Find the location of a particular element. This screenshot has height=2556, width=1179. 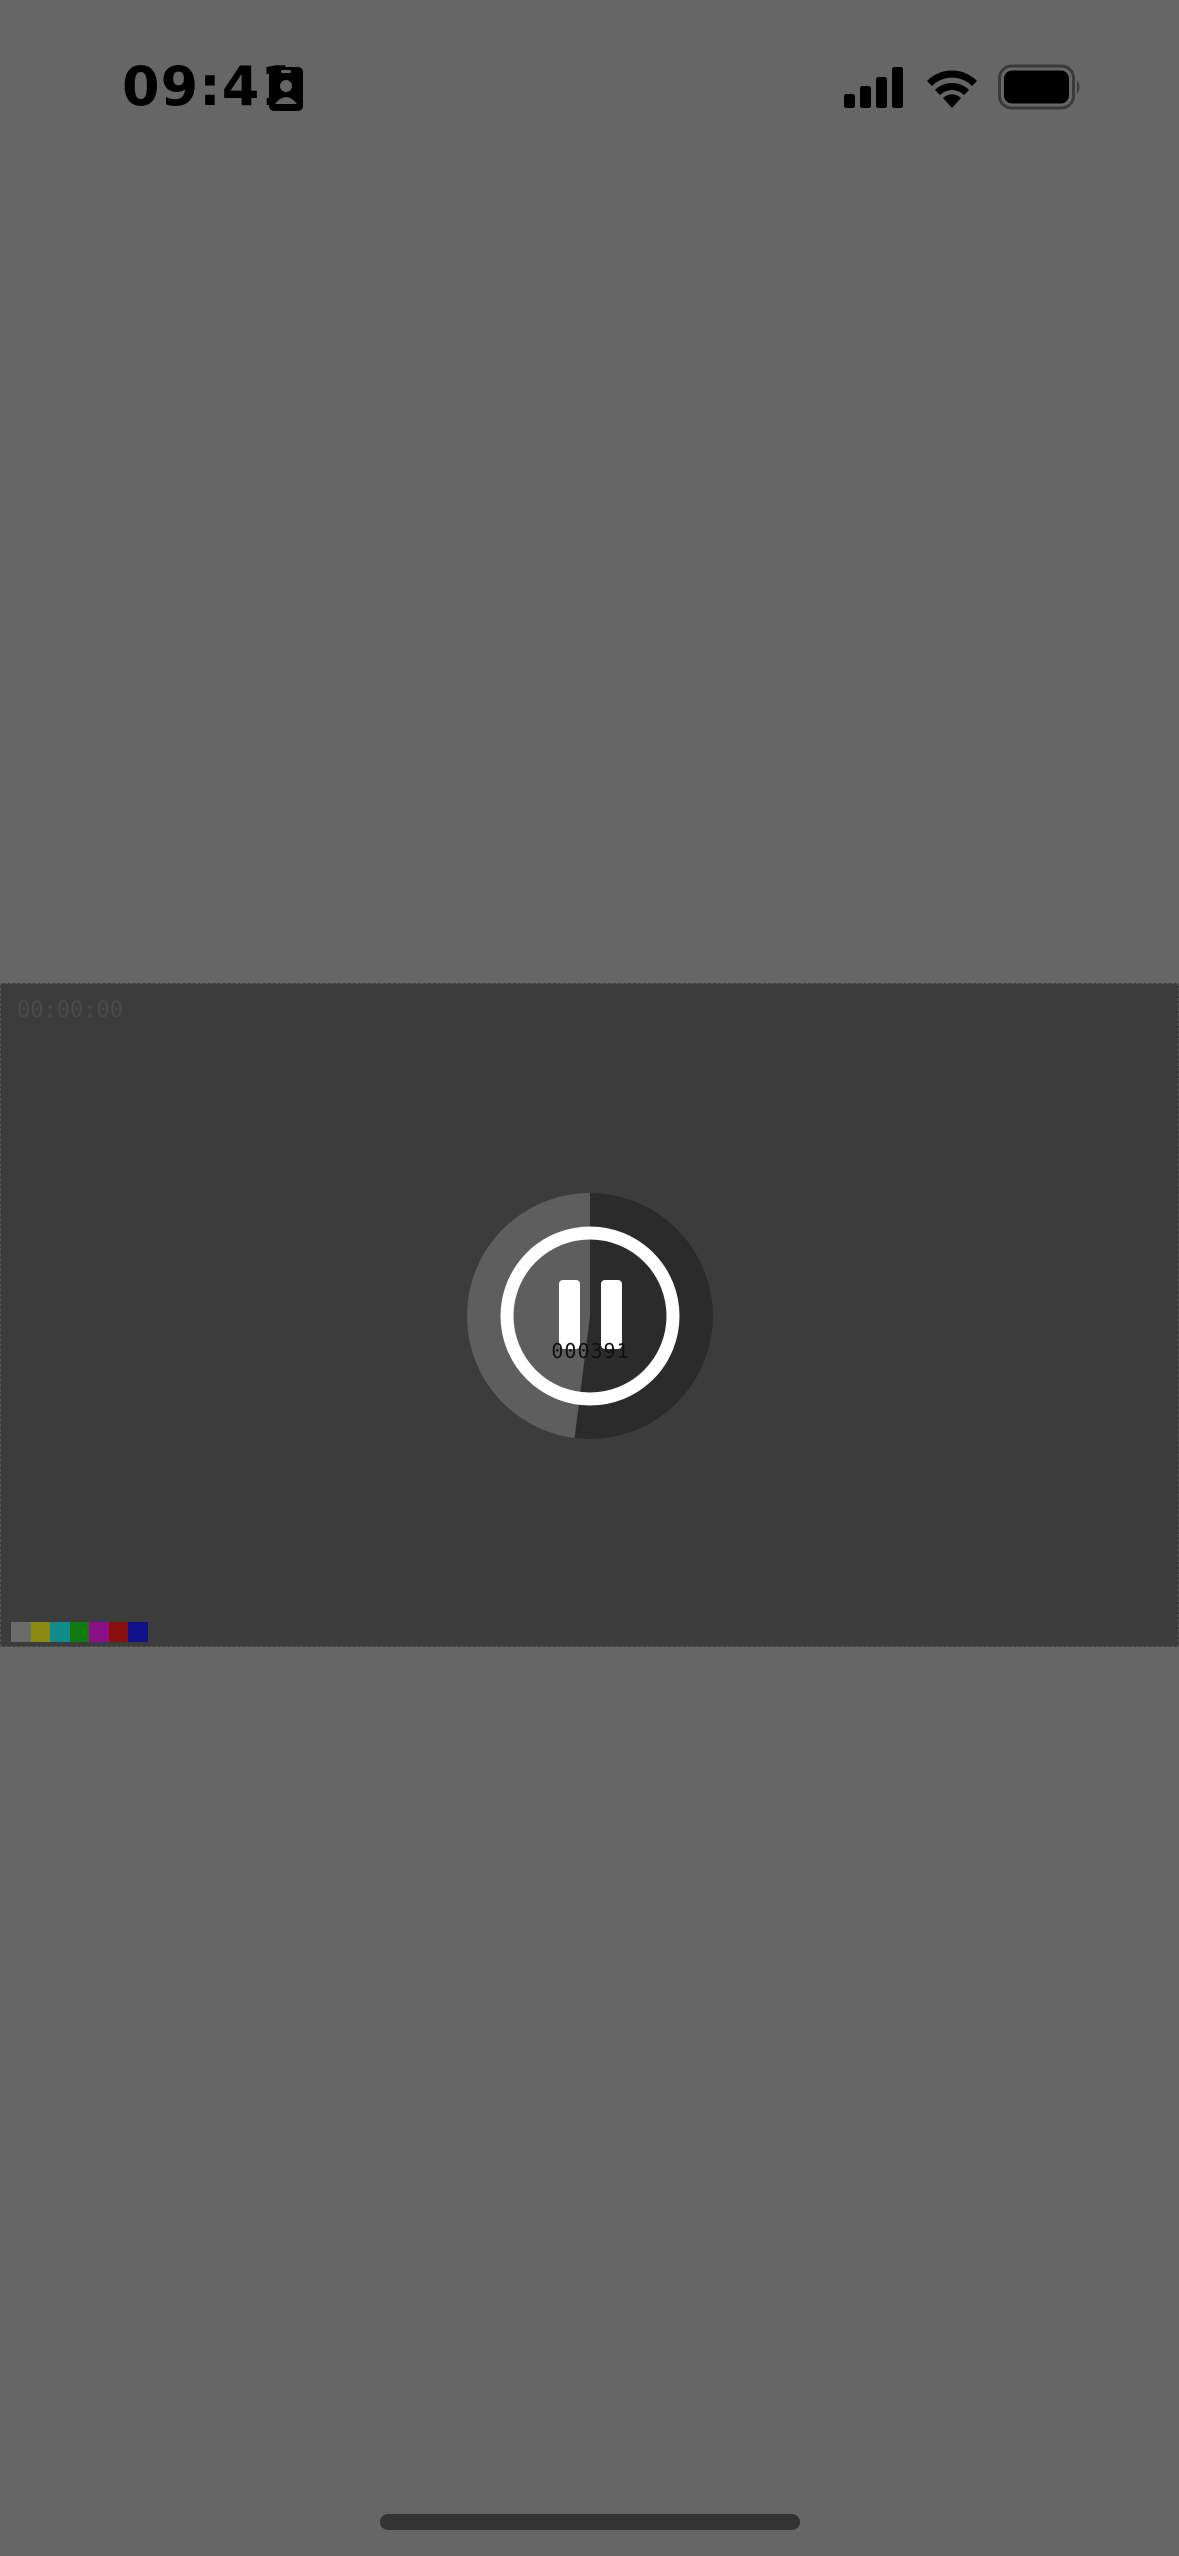

pause-button is located at coordinates (590, 1316).